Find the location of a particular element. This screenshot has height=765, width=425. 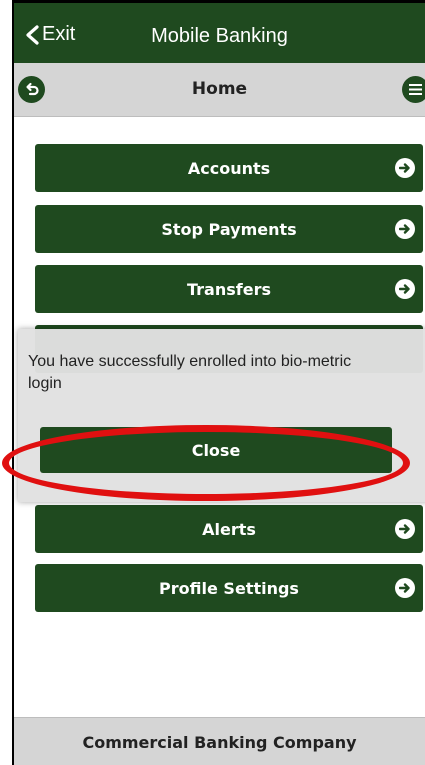

page-title: Home is located at coordinates (219, 89).